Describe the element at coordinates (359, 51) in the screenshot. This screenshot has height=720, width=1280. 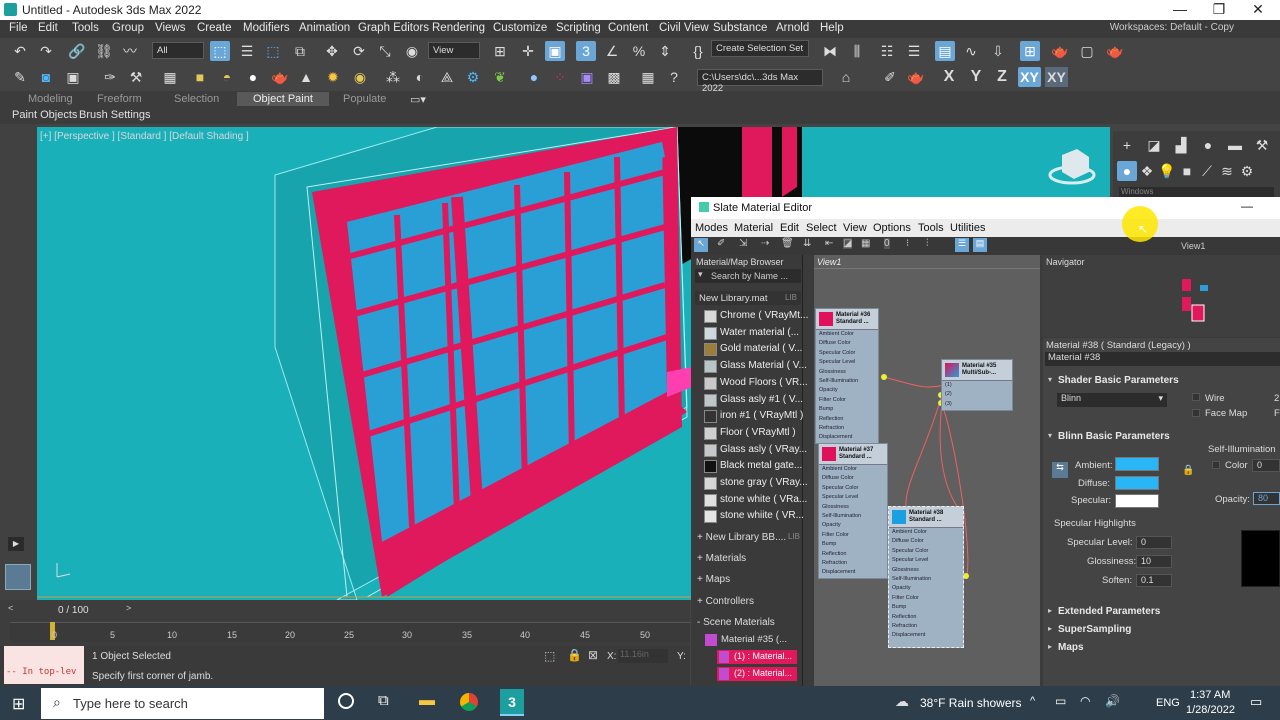
I see `rotate-icon: ⟳` at that location.